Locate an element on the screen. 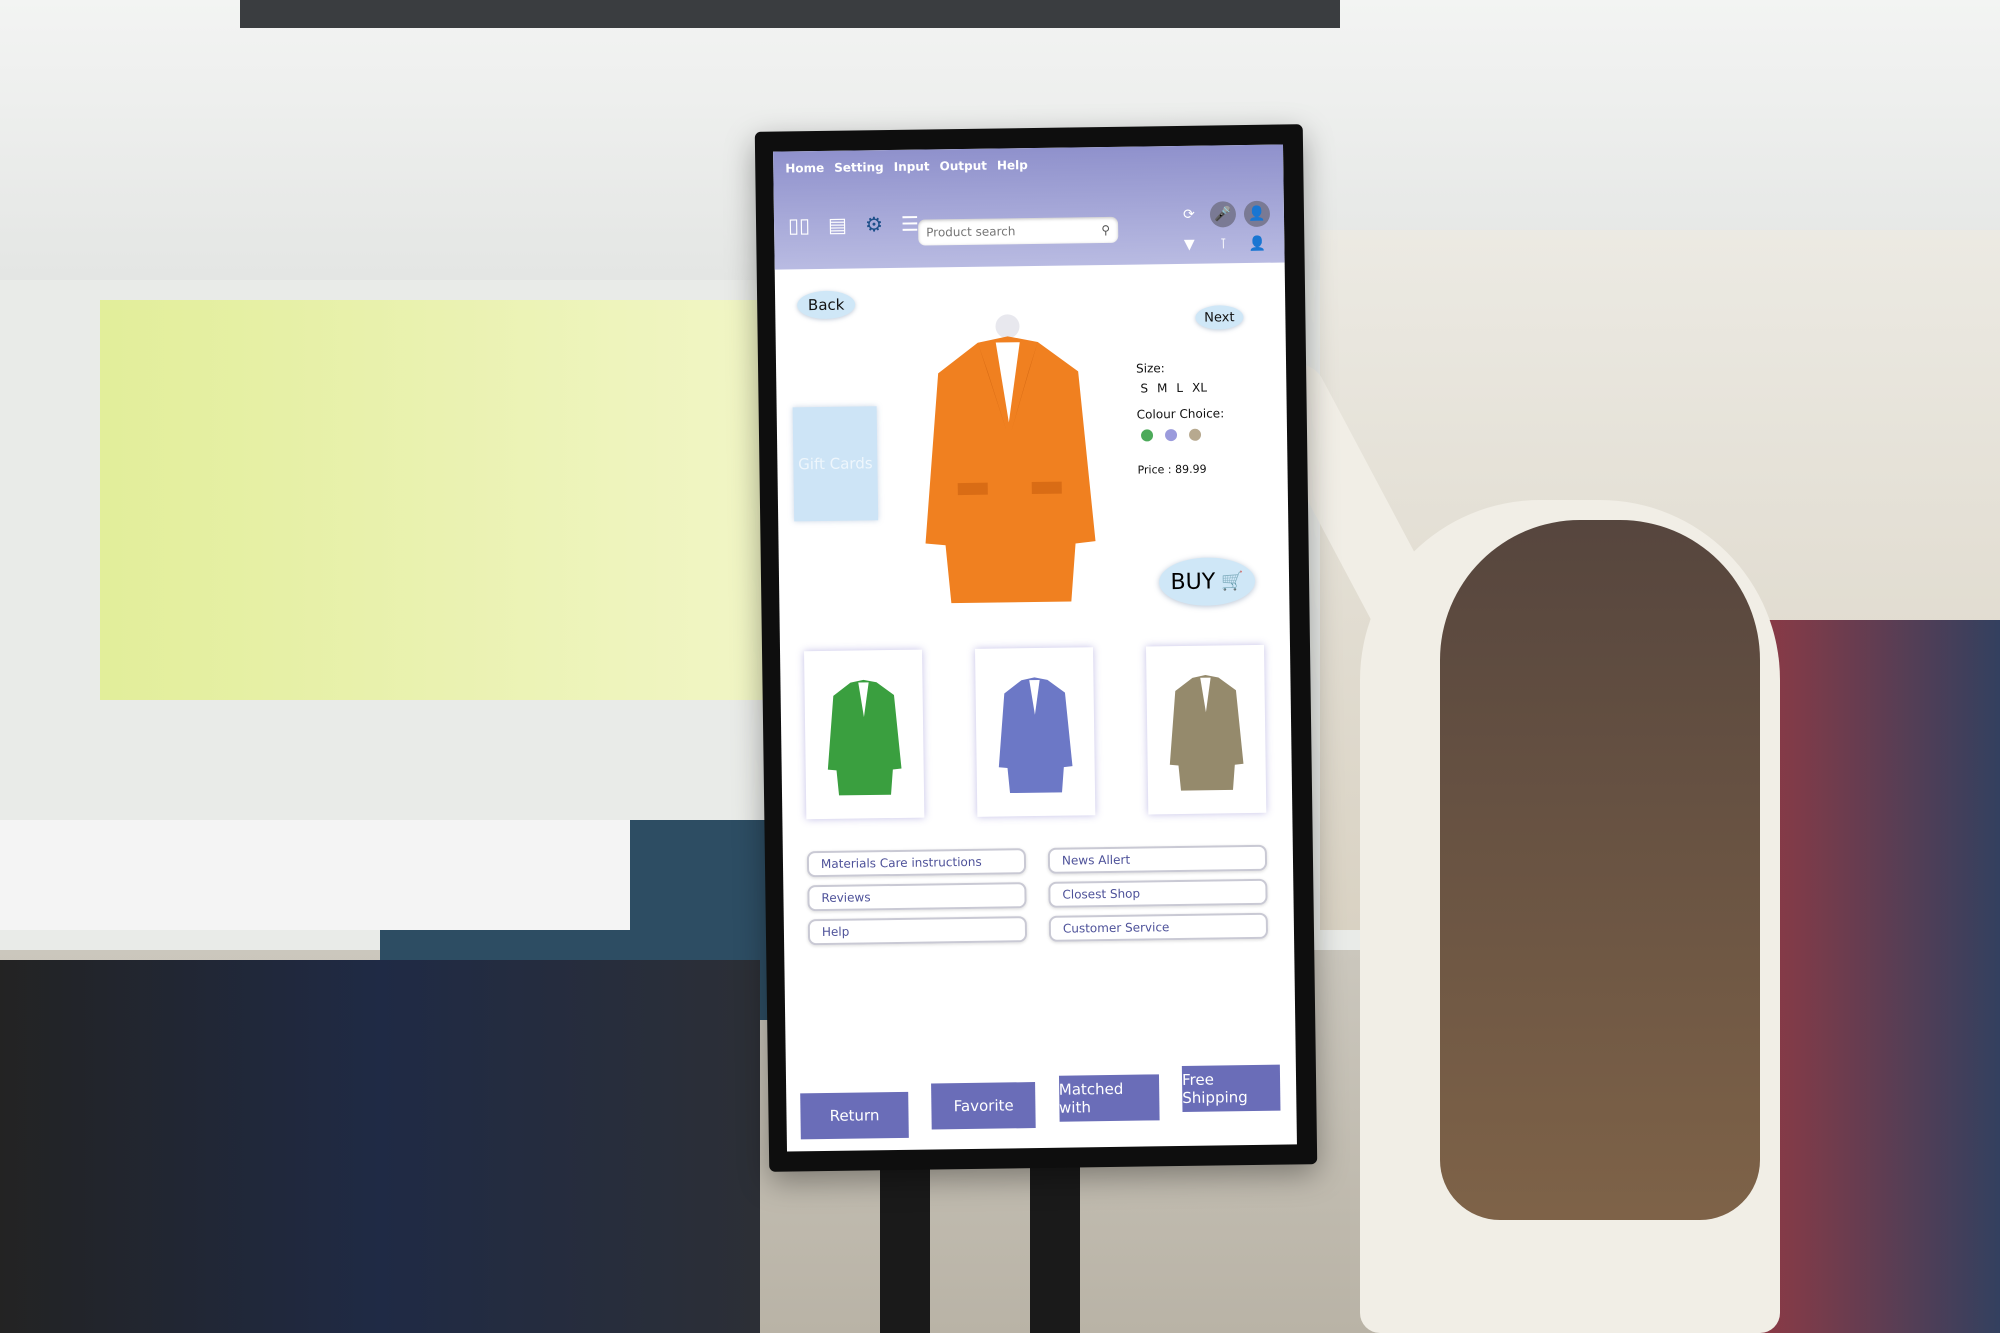  price-text: Price : 89.99 is located at coordinates (1172, 469).